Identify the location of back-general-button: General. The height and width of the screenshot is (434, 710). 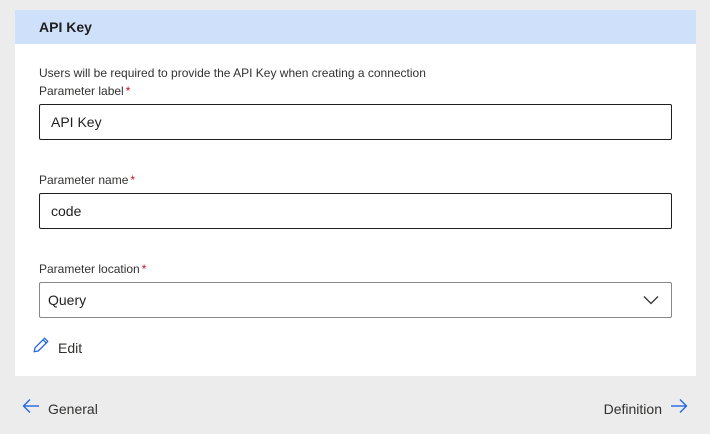
(60, 408).